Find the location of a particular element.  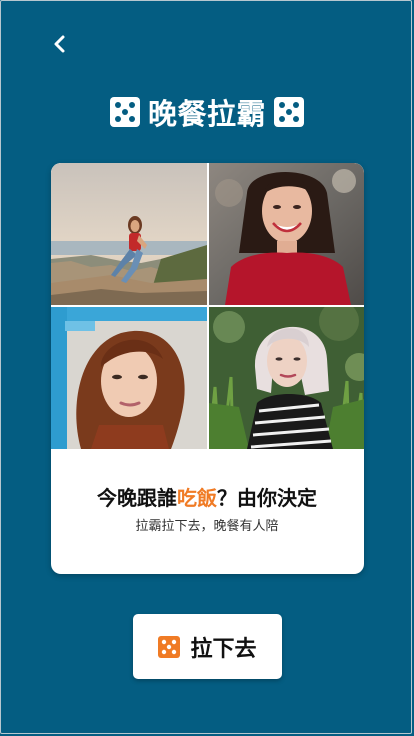

page-title: 晚餐拉霸 is located at coordinates (207, 112).